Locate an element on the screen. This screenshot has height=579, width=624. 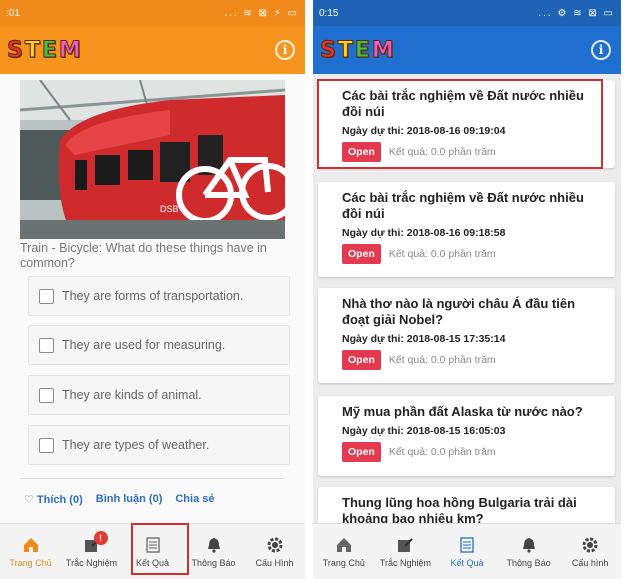
share-link: Chia sẻ is located at coordinates (194, 499).